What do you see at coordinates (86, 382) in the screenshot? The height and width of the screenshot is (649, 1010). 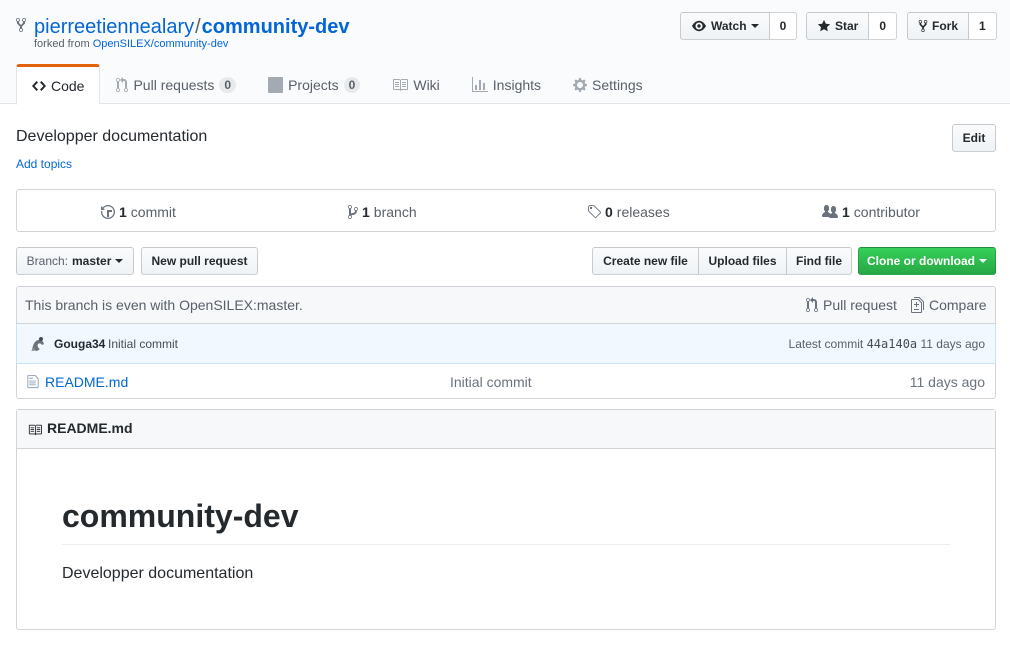 I see `file-name-link: README.md` at bounding box center [86, 382].